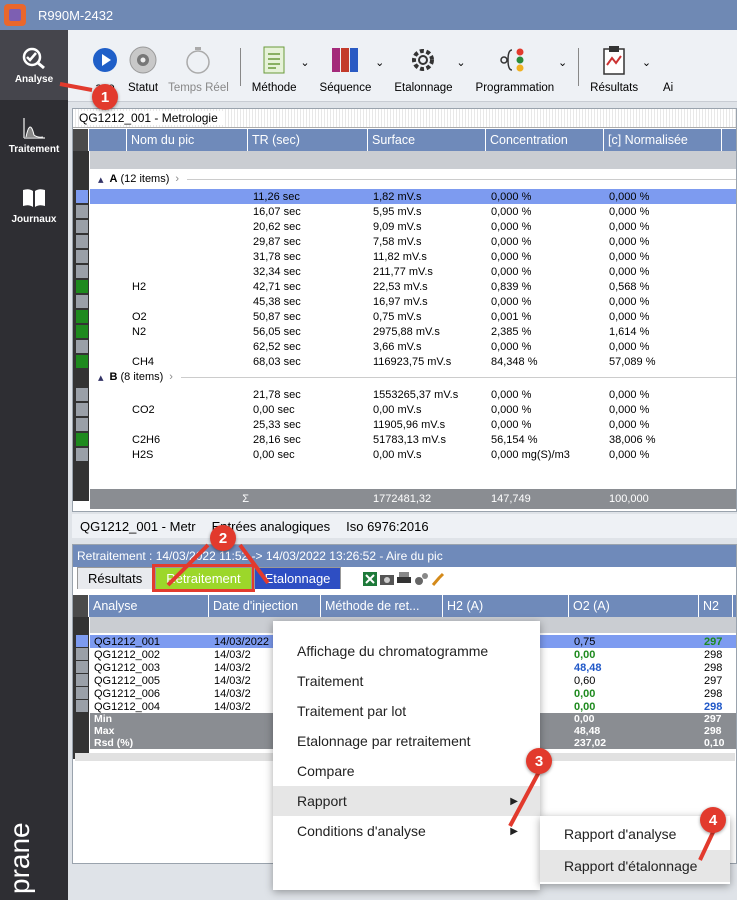  Describe the element at coordinates (713, 820) in the screenshot. I see `step-badge-4: 4` at that location.